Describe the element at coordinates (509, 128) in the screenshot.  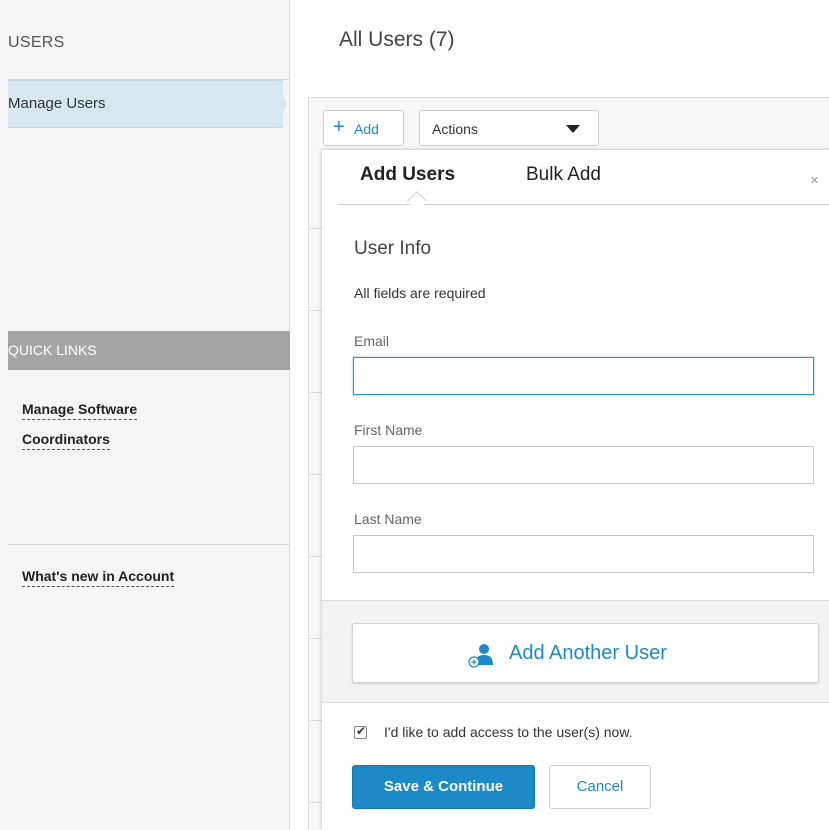
I see `actions-dropdown: Actions` at that location.